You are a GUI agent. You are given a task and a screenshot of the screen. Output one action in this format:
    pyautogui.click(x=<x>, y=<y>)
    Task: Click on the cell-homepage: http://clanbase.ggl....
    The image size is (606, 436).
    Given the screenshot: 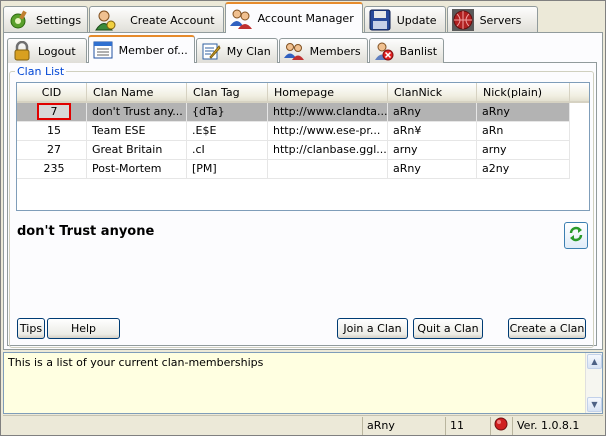 What is the action you would take?
    pyautogui.click(x=328, y=150)
    